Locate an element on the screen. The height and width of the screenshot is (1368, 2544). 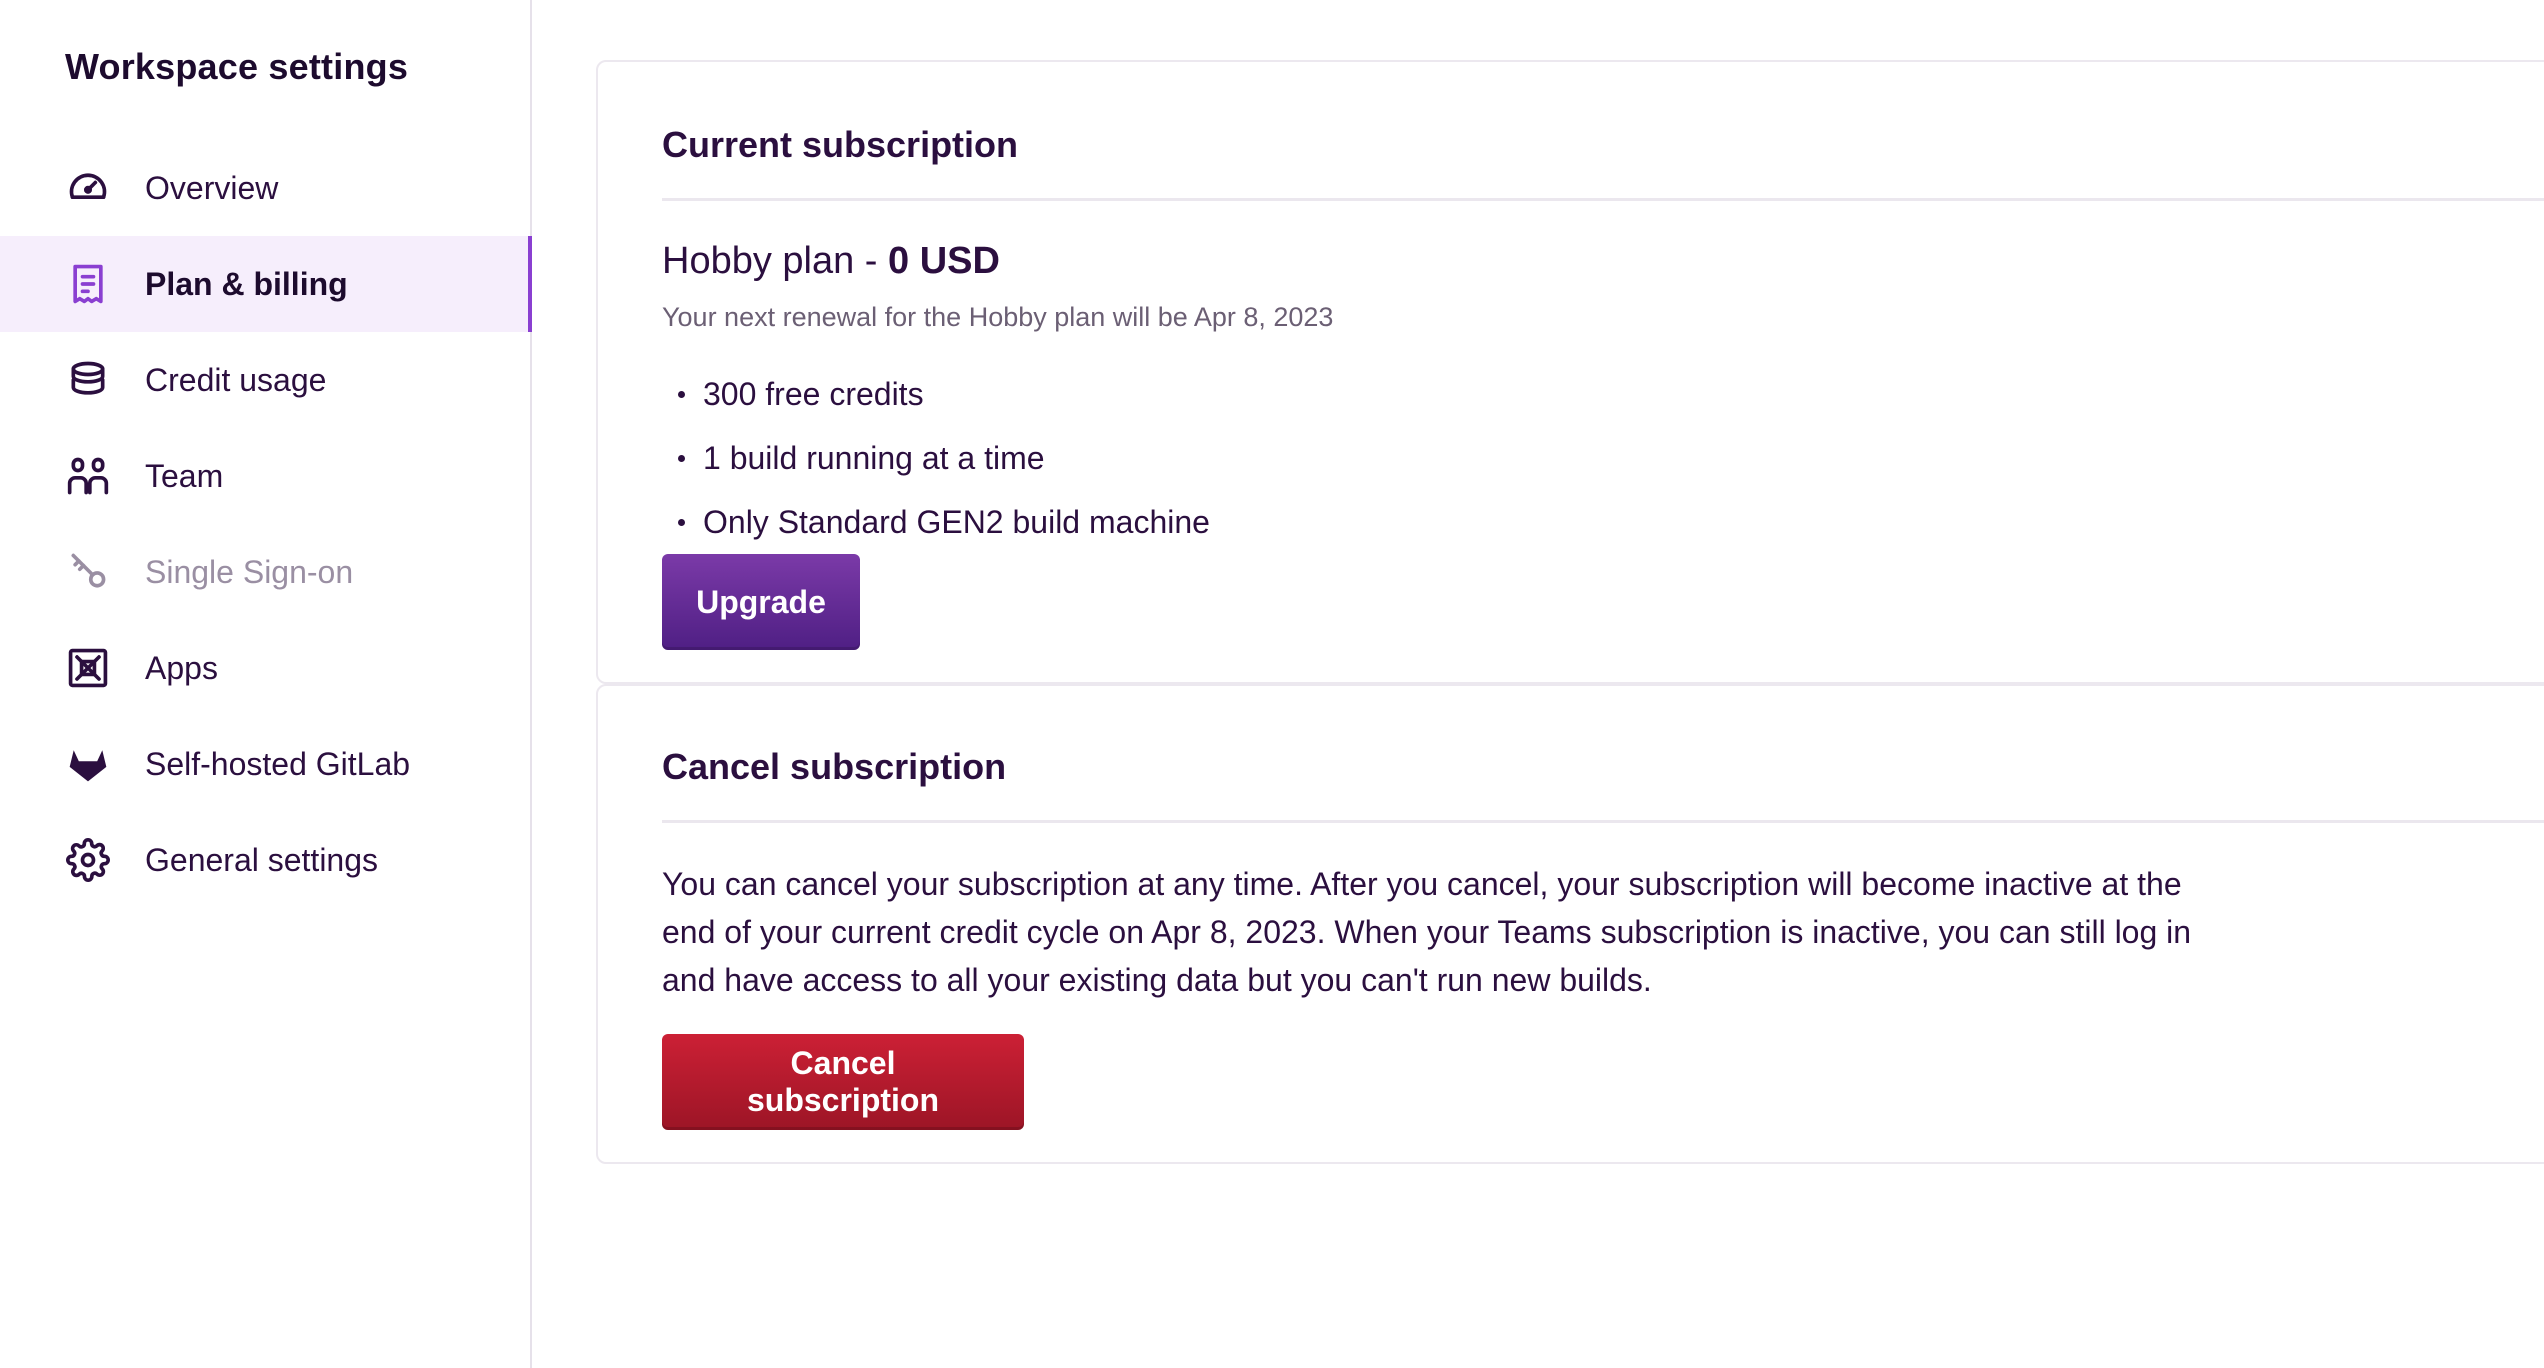
sidebar-title: Workspace settings is located at coordinates (237, 66).